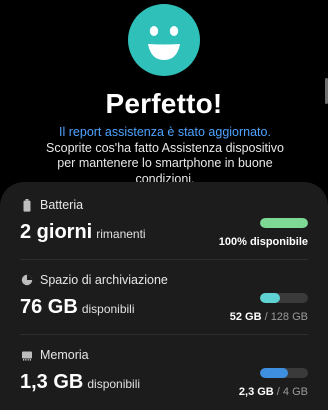  I want to click on battery-value-row: 2 giorni rimanenti, so click(83, 232).